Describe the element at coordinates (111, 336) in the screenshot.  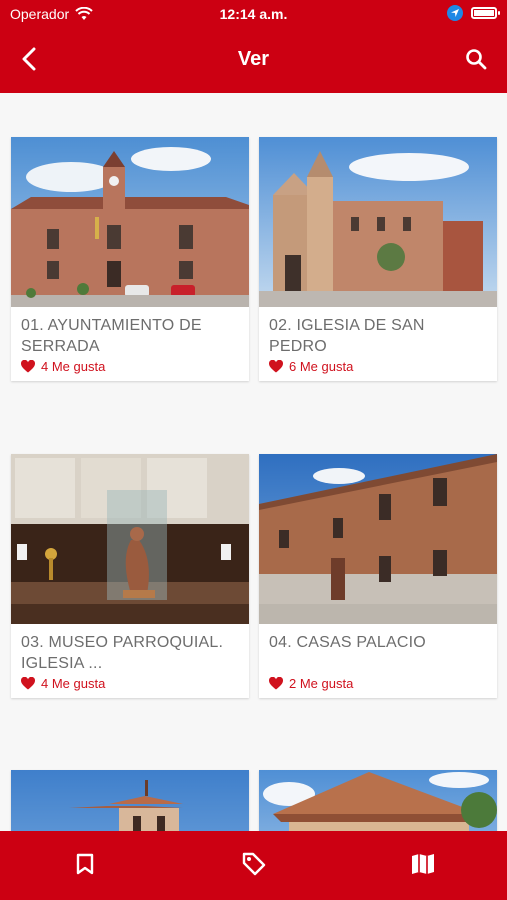
I see `place-name: 01. AYUNTAMIENTO DE SERRADA` at that location.